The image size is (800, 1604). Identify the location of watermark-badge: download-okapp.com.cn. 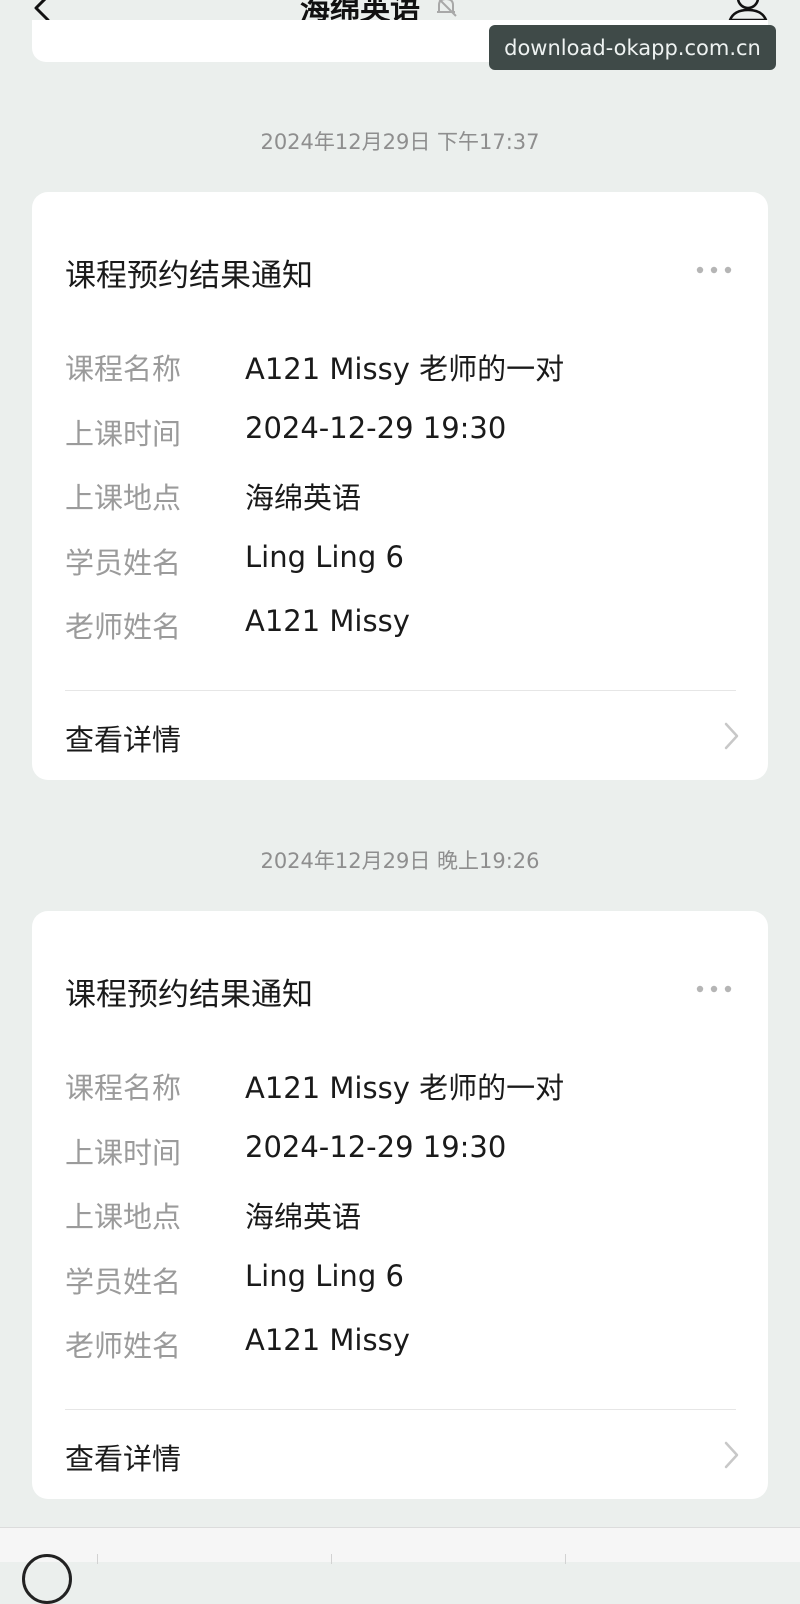
(632, 47).